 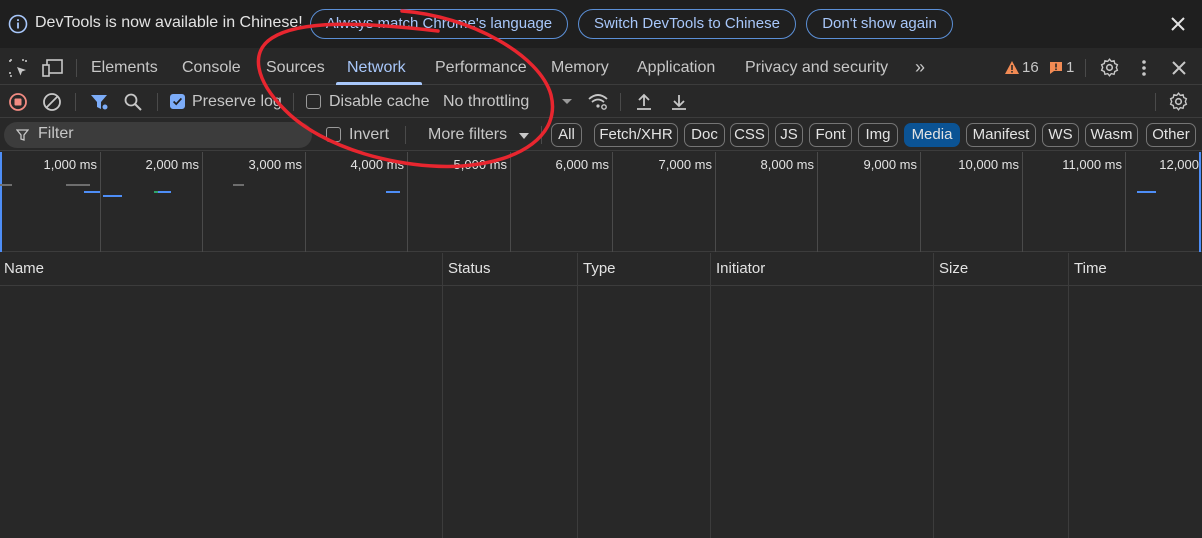 I want to click on chip-other: Other, so click(x=1171, y=135).